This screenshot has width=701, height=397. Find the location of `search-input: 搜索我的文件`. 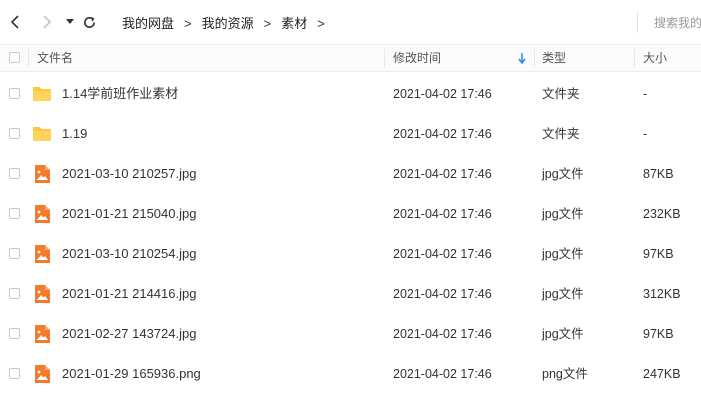

search-input: 搜索我的文件 is located at coordinates (677, 22).